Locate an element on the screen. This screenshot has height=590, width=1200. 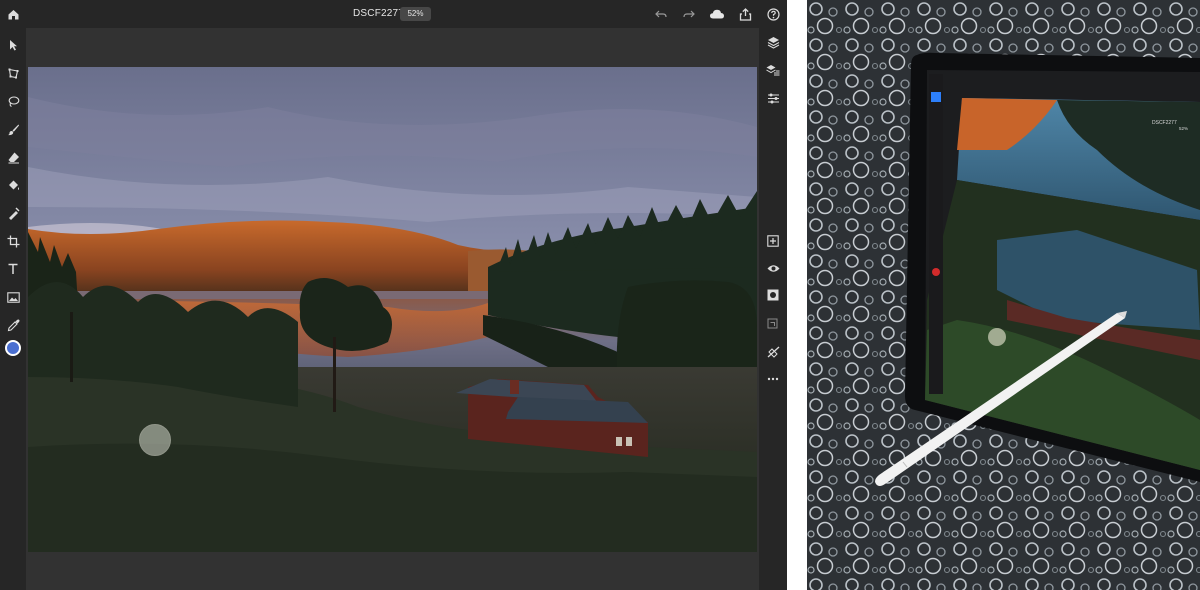
home-icon is located at coordinates (13, 14).